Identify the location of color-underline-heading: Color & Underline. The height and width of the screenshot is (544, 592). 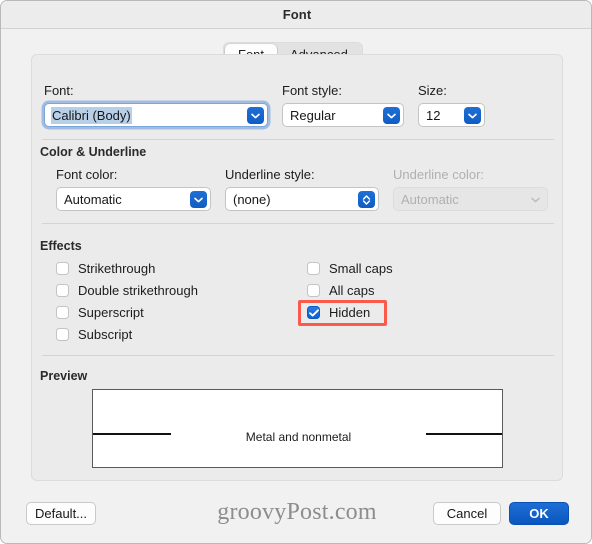
(93, 152).